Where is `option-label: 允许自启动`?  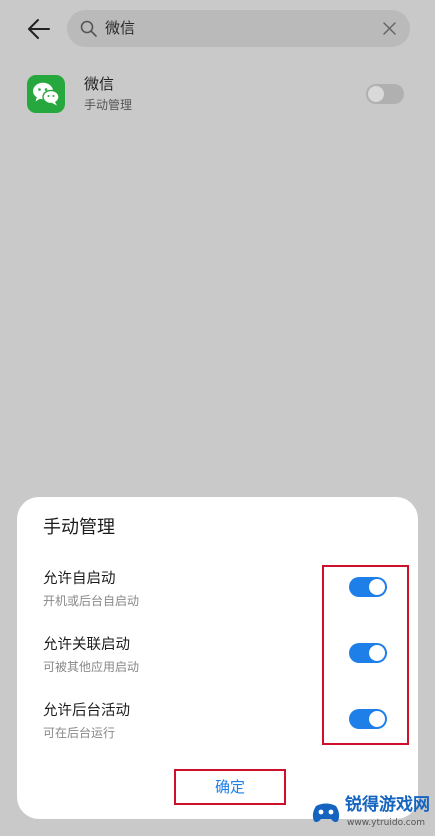
option-label: 允许自启动 is located at coordinates (79, 579).